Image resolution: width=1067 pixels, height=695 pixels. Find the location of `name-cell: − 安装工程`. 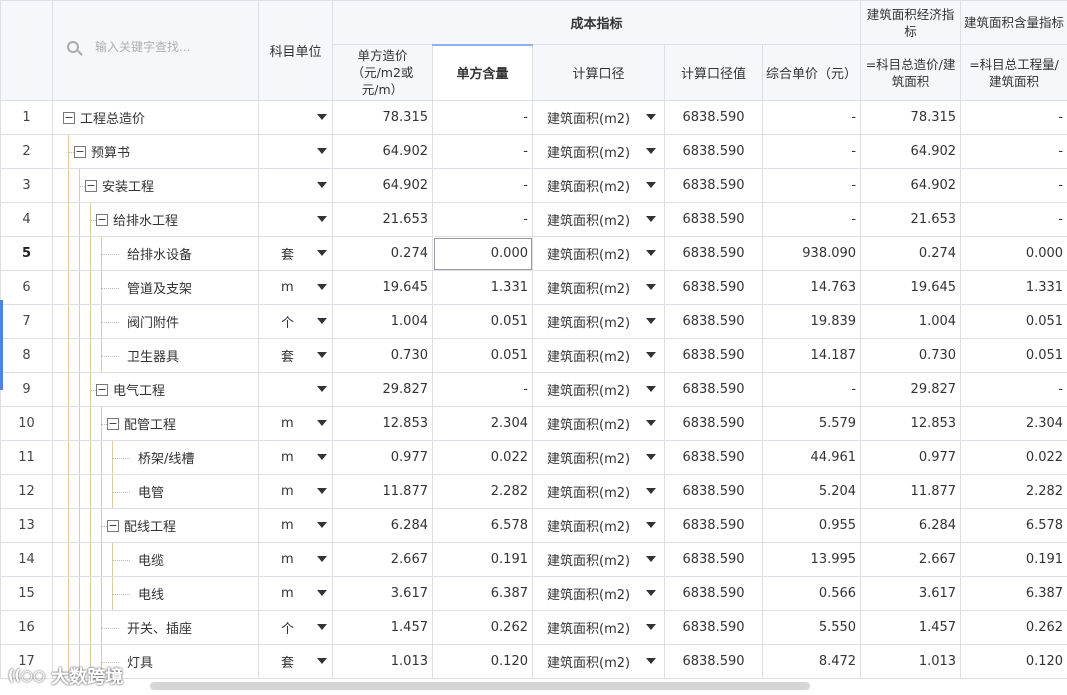

name-cell: − 安装工程 is located at coordinates (155, 185).